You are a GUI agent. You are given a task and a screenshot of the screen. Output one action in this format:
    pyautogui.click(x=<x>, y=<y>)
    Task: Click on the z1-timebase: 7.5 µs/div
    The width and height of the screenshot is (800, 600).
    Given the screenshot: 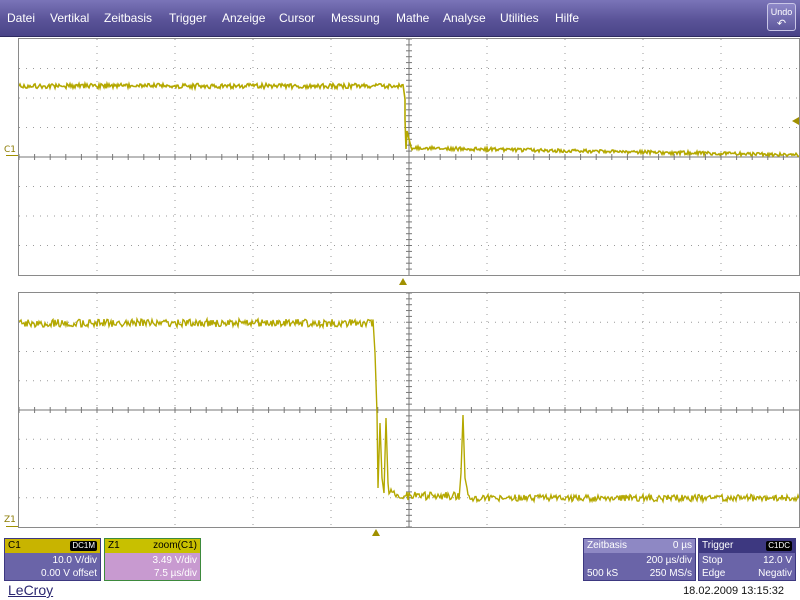 What is the action you would take?
    pyautogui.click(x=152, y=573)
    